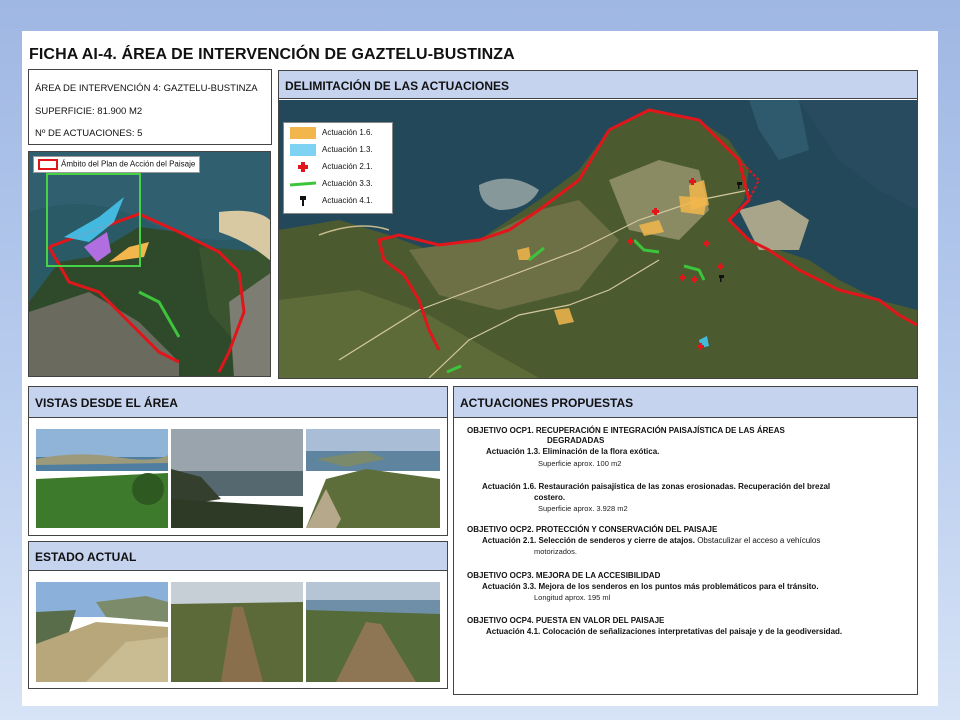  I want to click on action-2-1-detail2: motorizados., so click(555, 551).